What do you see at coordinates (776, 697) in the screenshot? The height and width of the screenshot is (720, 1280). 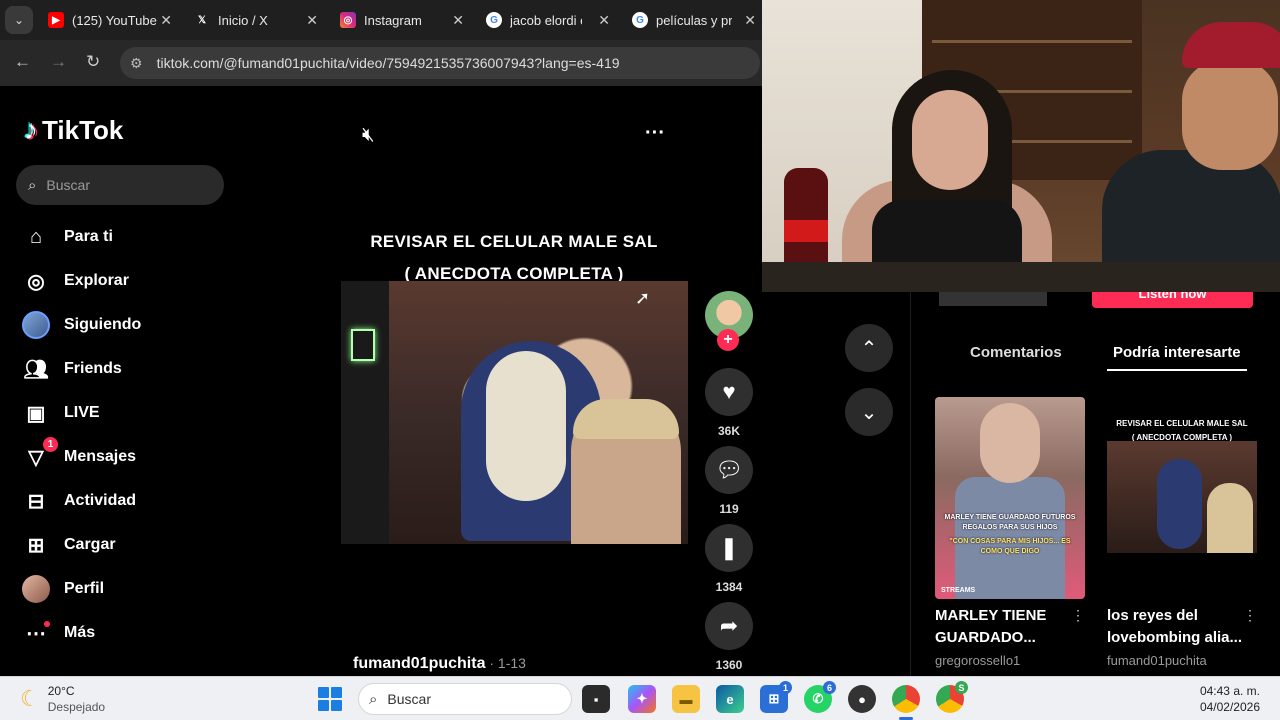 I see `store-icon: ⊞ 1` at bounding box center [776, 697].